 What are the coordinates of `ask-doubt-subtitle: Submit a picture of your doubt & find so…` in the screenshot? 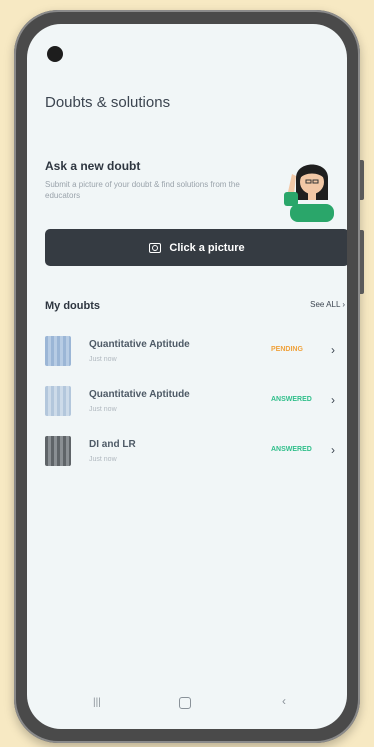 It's located at (142, 190).